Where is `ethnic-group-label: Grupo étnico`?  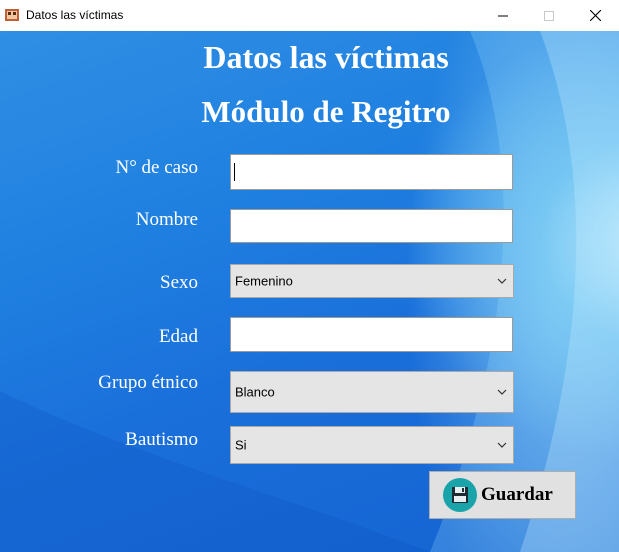
ethnic-group-label: Grupo étnico is located at coordinates (148, 382).